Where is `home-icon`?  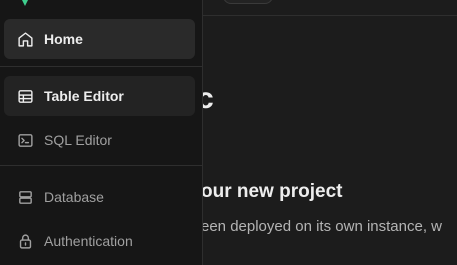
home-icon is located at coordinates (25, 39).